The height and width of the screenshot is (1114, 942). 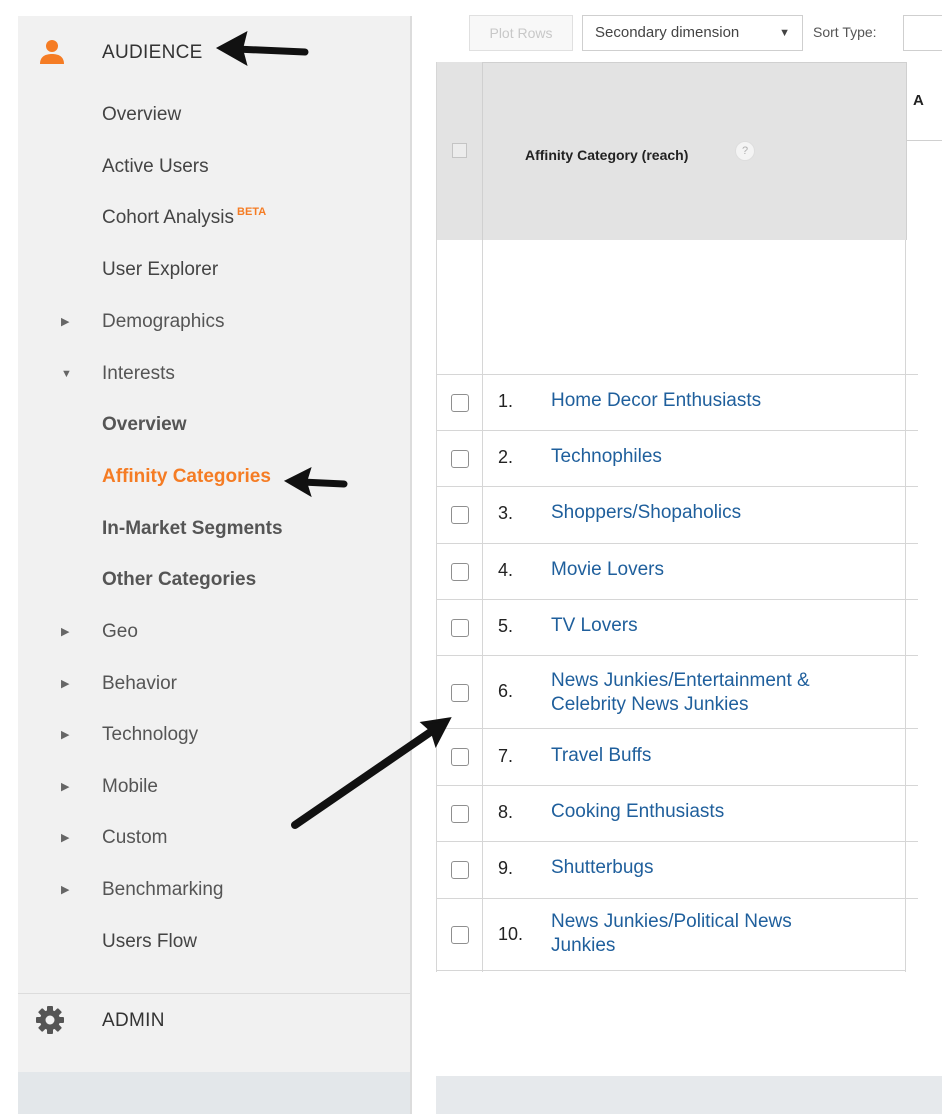 I want to click on nav-mobile-label: Mobile, so click(x=130, y=786).